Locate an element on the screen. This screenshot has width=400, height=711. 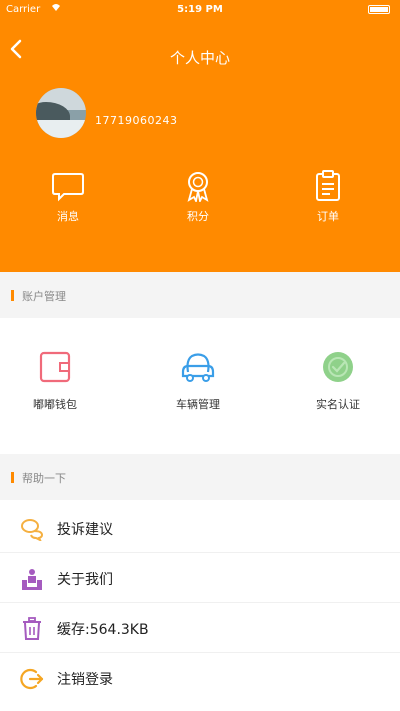
status-time: 5:19 PM is located at coordinates (200, 9).